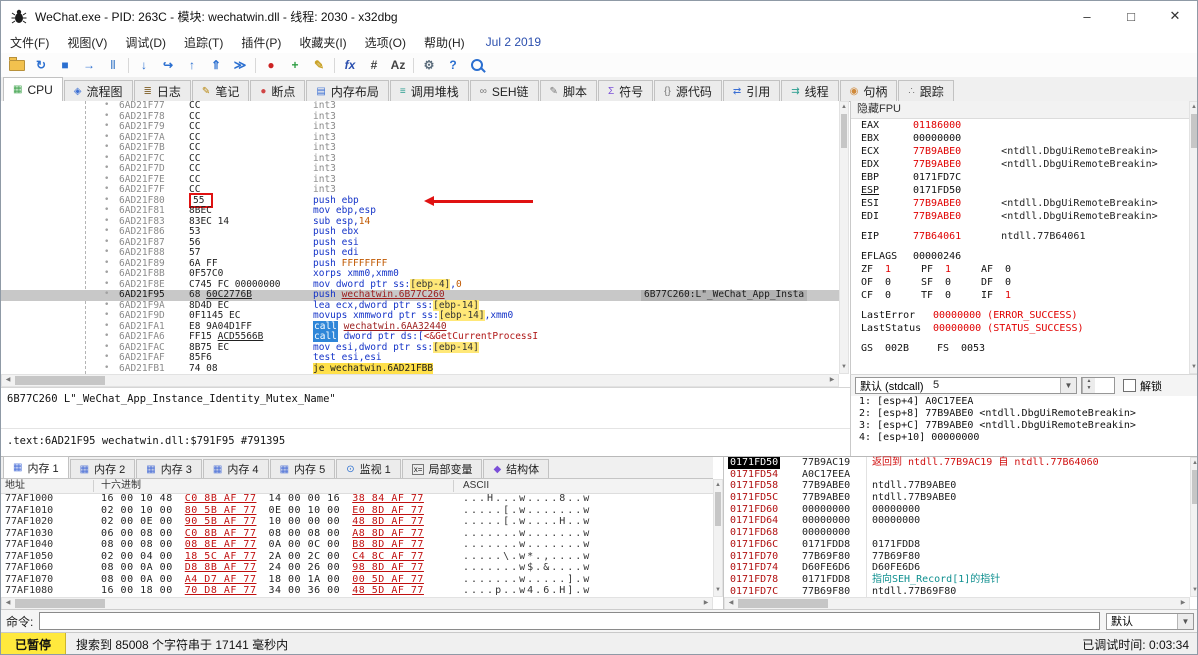 This screenshot has width=1198, height=655. Describe the element at coordinates (751, 90) in the screenshot. I see `tab-references: ⇄ 引用` at that location.